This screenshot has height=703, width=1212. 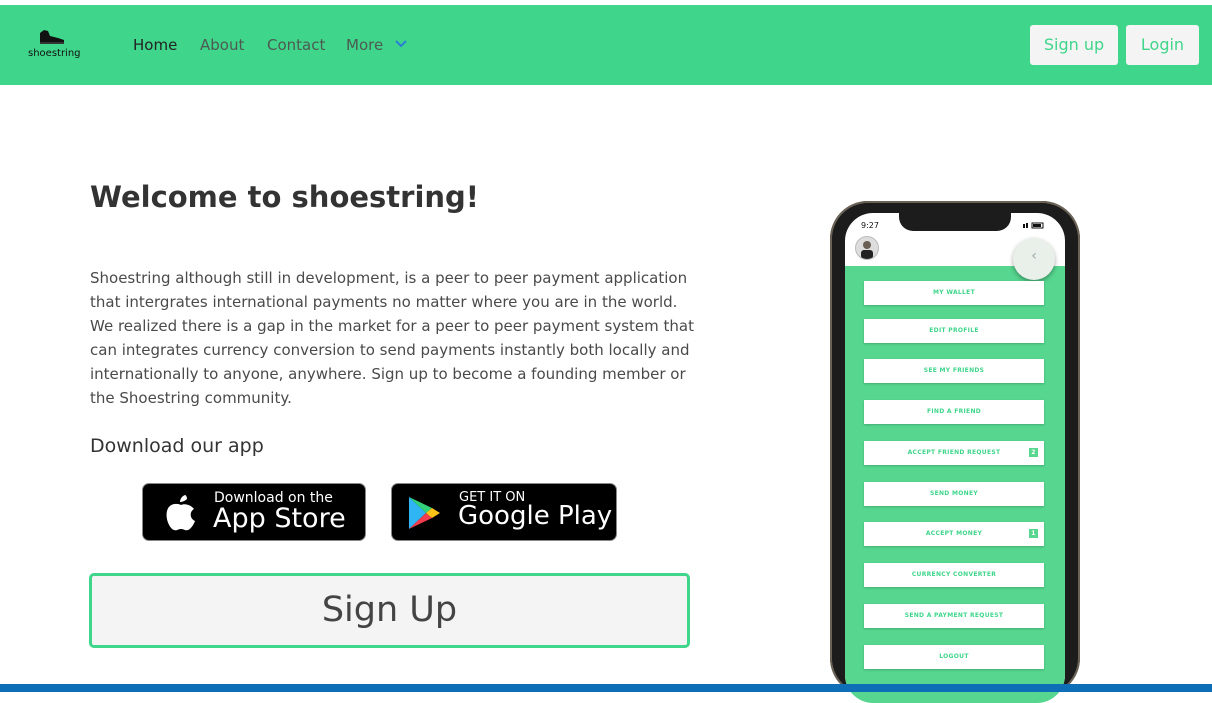 I want to click on phone-notch, so click(x=955, y=222).